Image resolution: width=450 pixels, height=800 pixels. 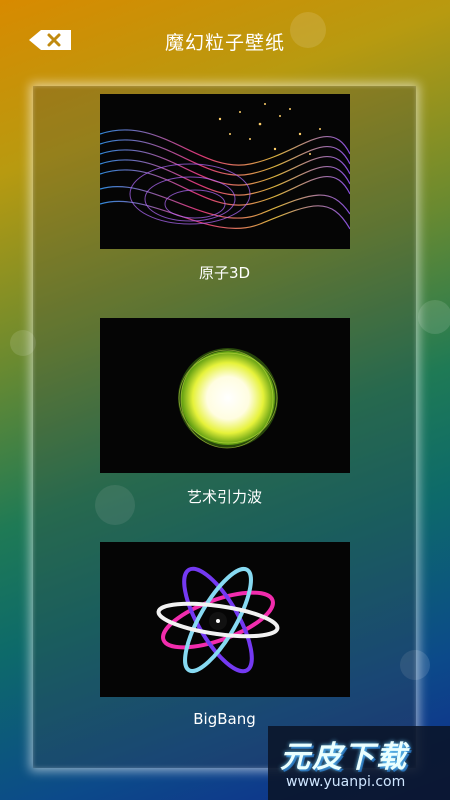 I want to click on wallpaper-item-bigbang, so click(x=225, y=619).